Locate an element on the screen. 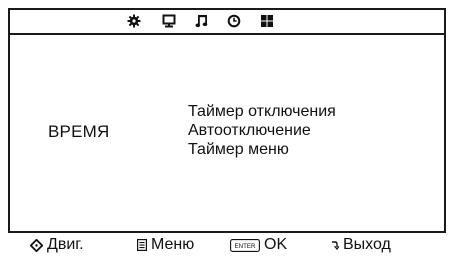 The image size is (455, 257). clock-icon is located at coordinates (234, 21).